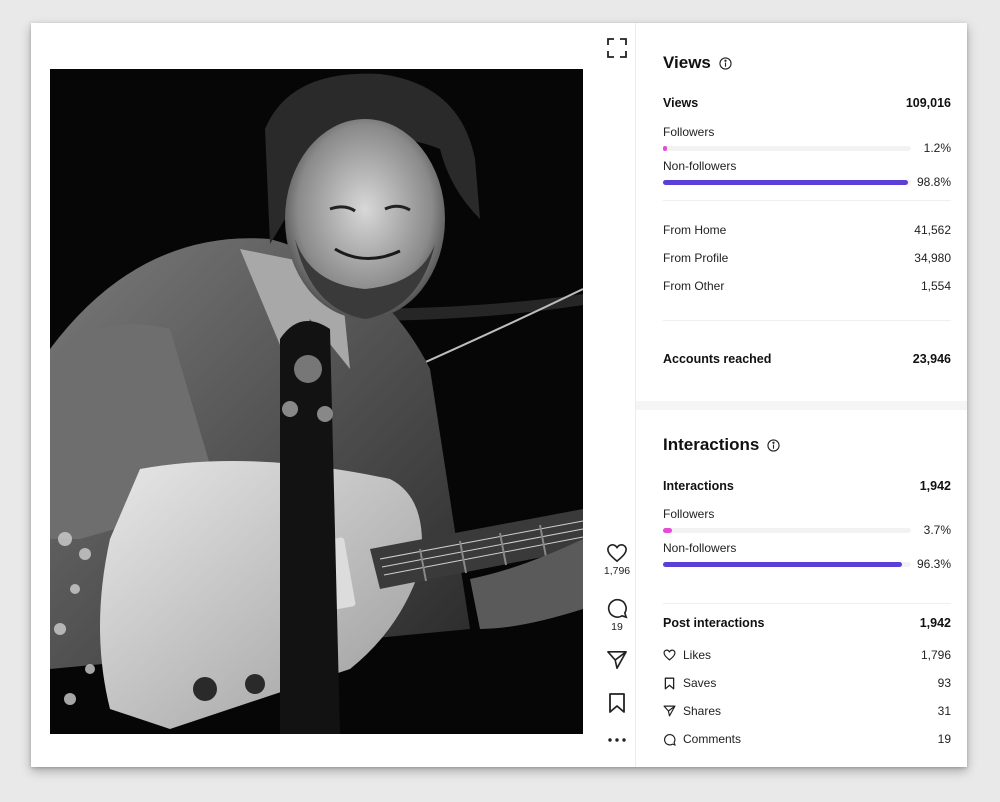 This screenshot has height=802, width=1000. What do you see at coordinates (807, 739) in the screenshot?
I see `comments-row: Comments 19` at bounding box center [807, 739].